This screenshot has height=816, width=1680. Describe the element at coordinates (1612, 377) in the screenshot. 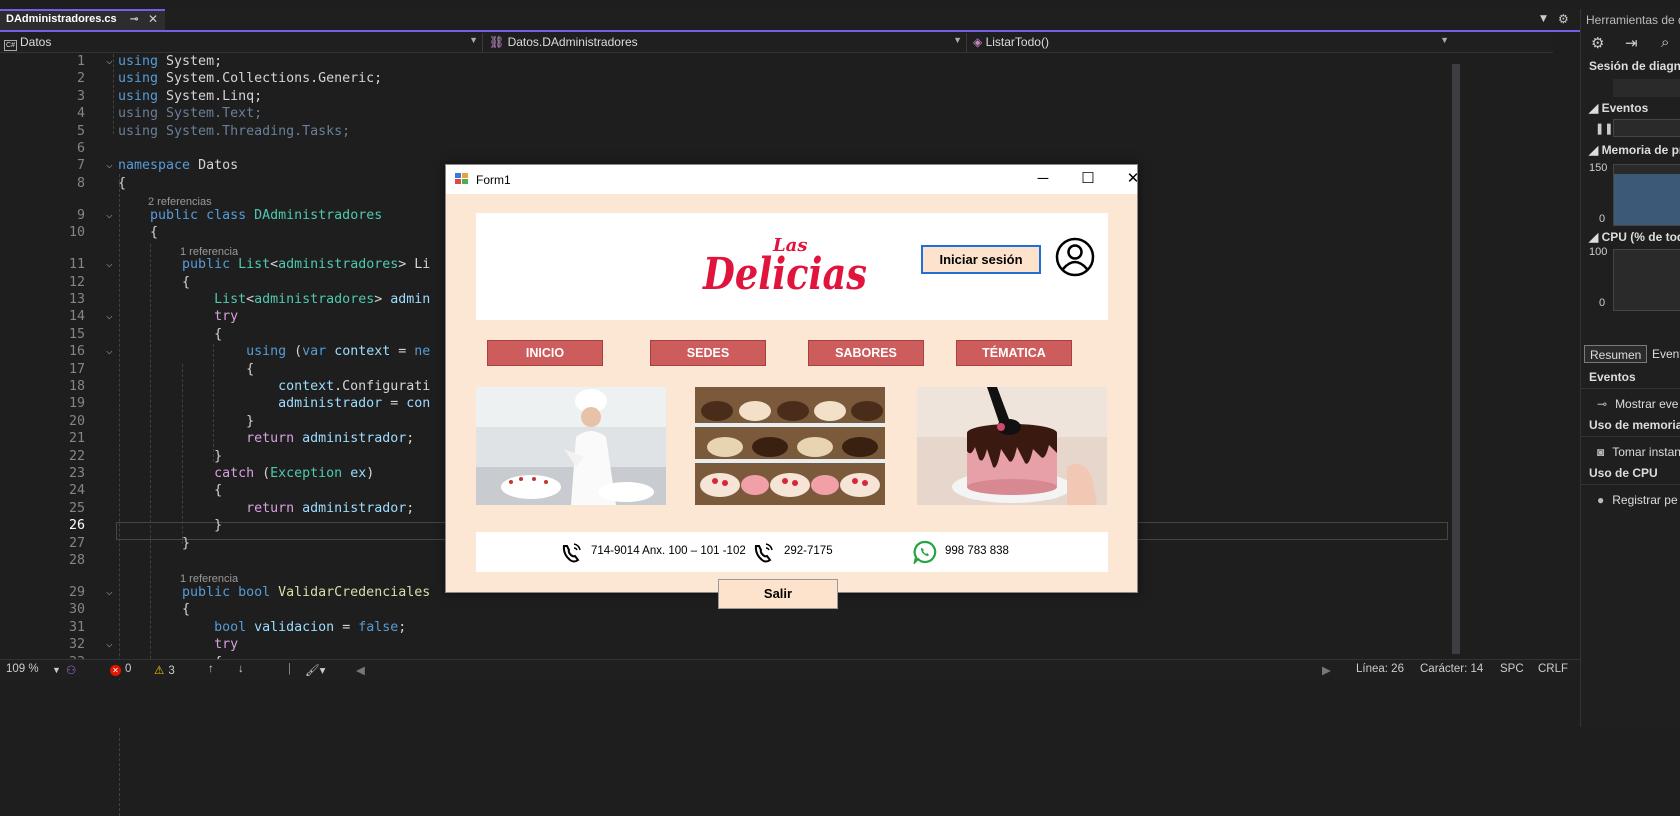

I see `summary-label: Eventos` at that location.